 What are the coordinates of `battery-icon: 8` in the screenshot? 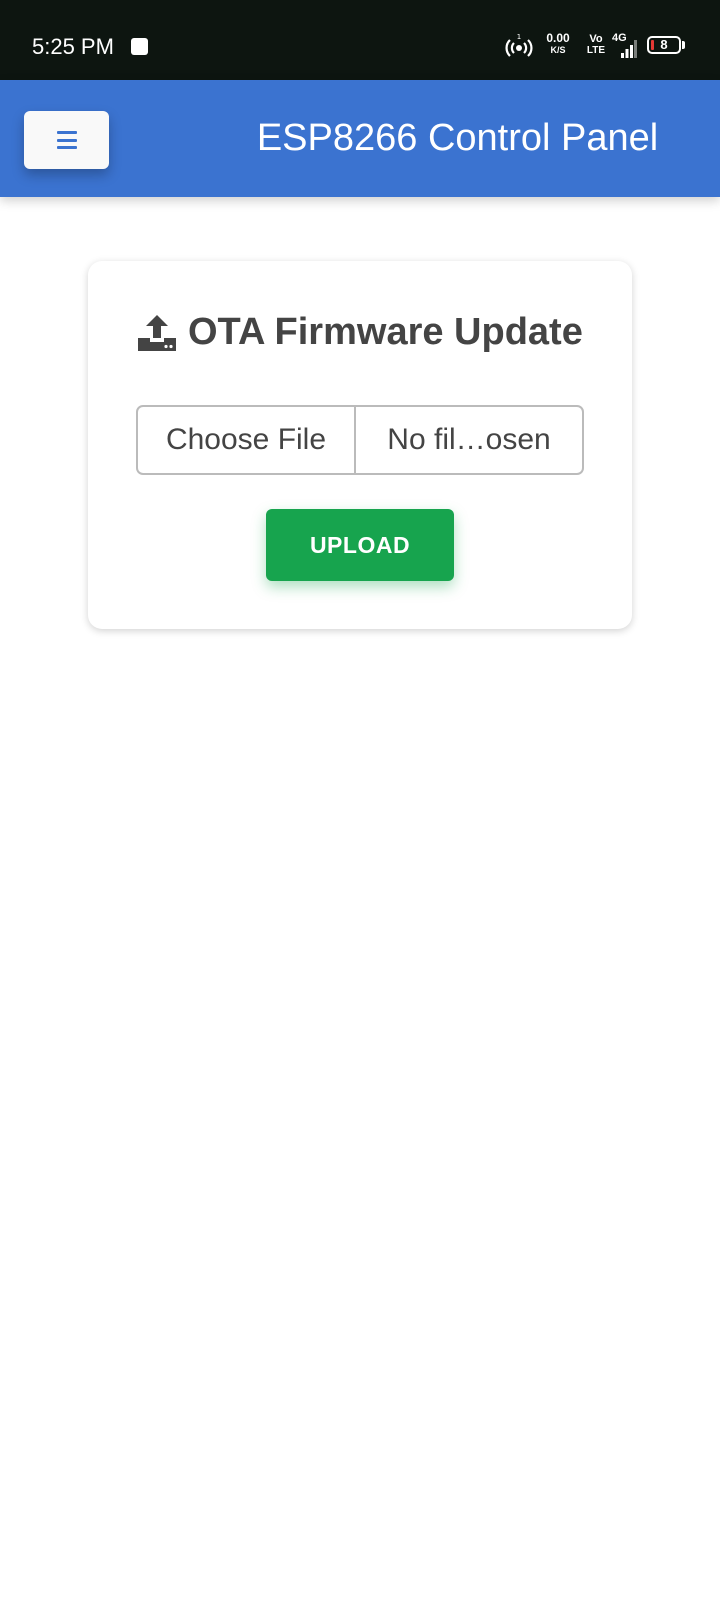 It's located at (664, 45).